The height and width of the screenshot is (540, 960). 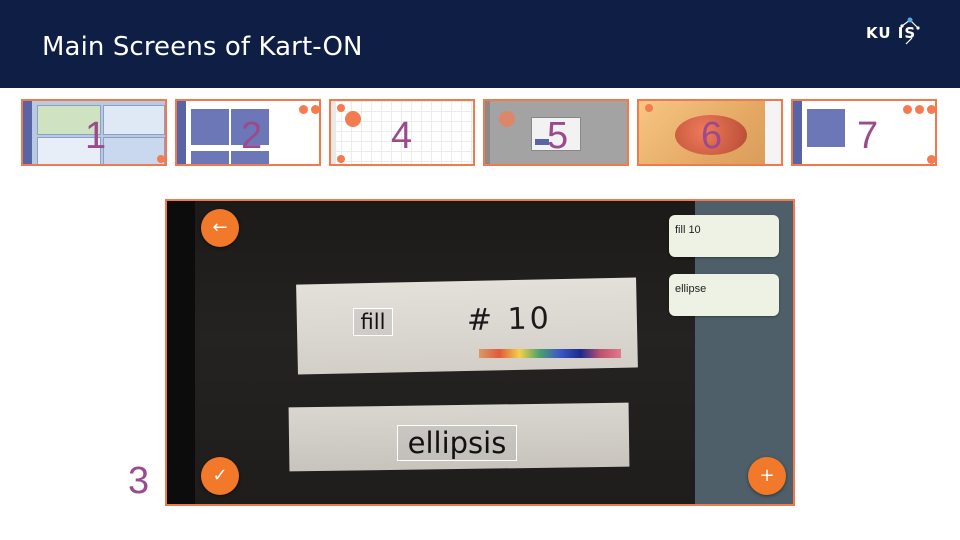 I want to click on add-button: +, so click(x=767, y=476).